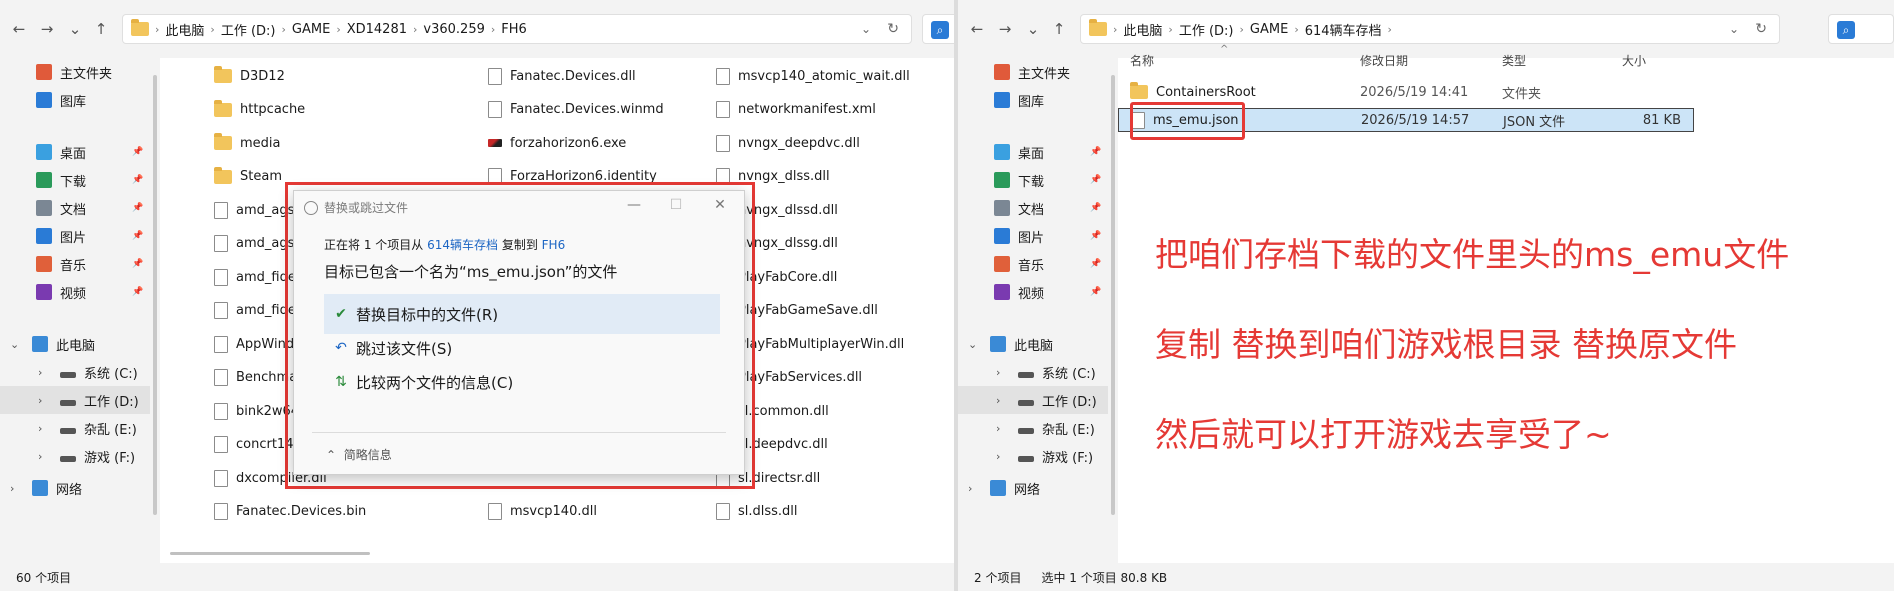  Describe the element at coordinates (44, 292) in the screenshot. I see `video-icon` at that location.